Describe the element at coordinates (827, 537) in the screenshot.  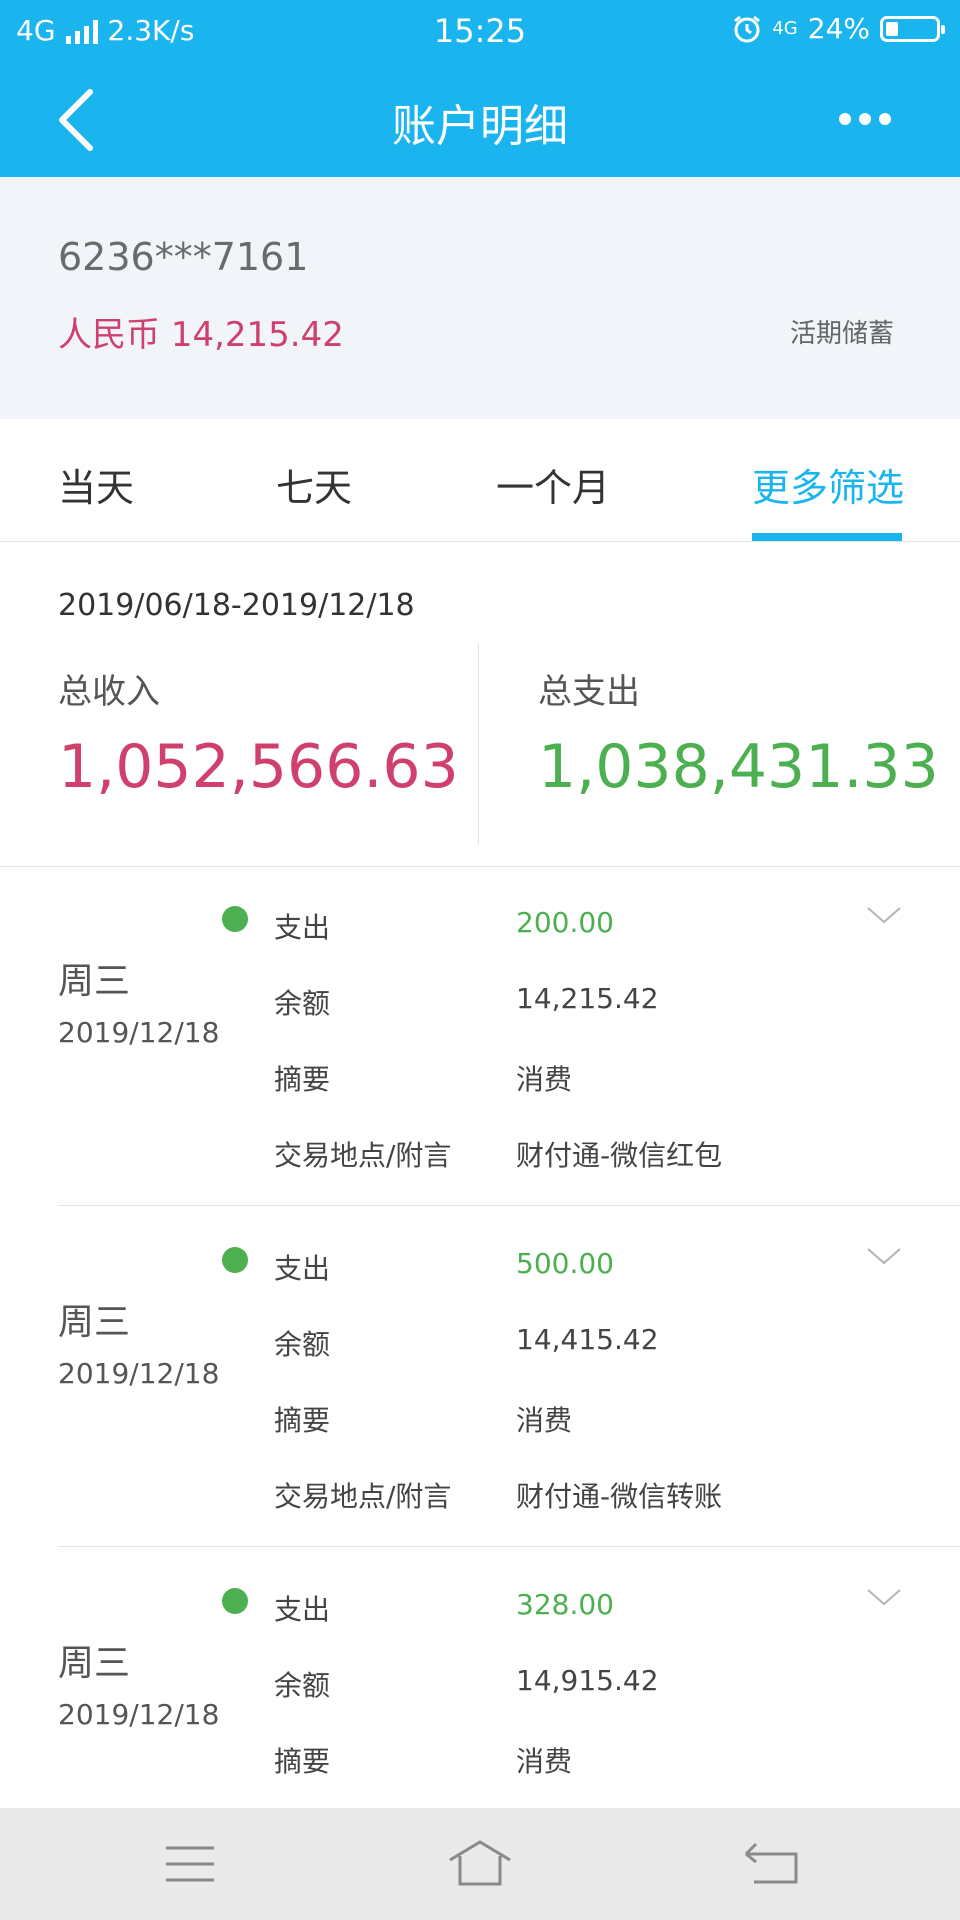
I see `active-tab-indicator` at that location.